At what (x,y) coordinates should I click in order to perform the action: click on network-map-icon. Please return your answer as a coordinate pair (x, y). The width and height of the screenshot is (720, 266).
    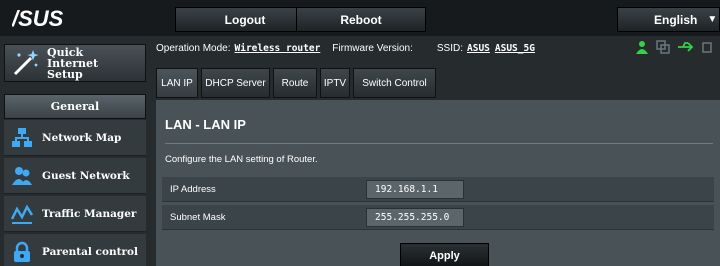
    Looking at the image, I should click on (22, 138).